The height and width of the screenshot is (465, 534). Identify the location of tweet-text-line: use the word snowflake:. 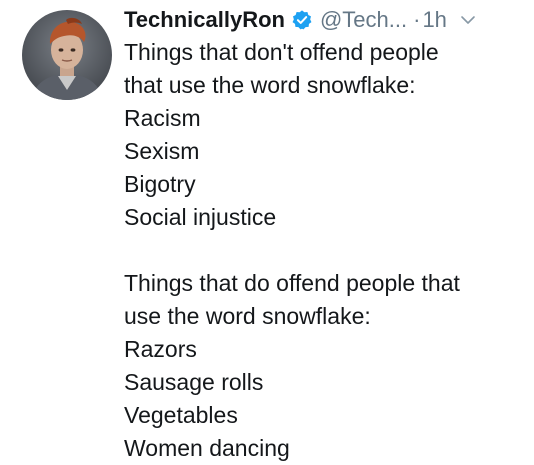
(247, 316).